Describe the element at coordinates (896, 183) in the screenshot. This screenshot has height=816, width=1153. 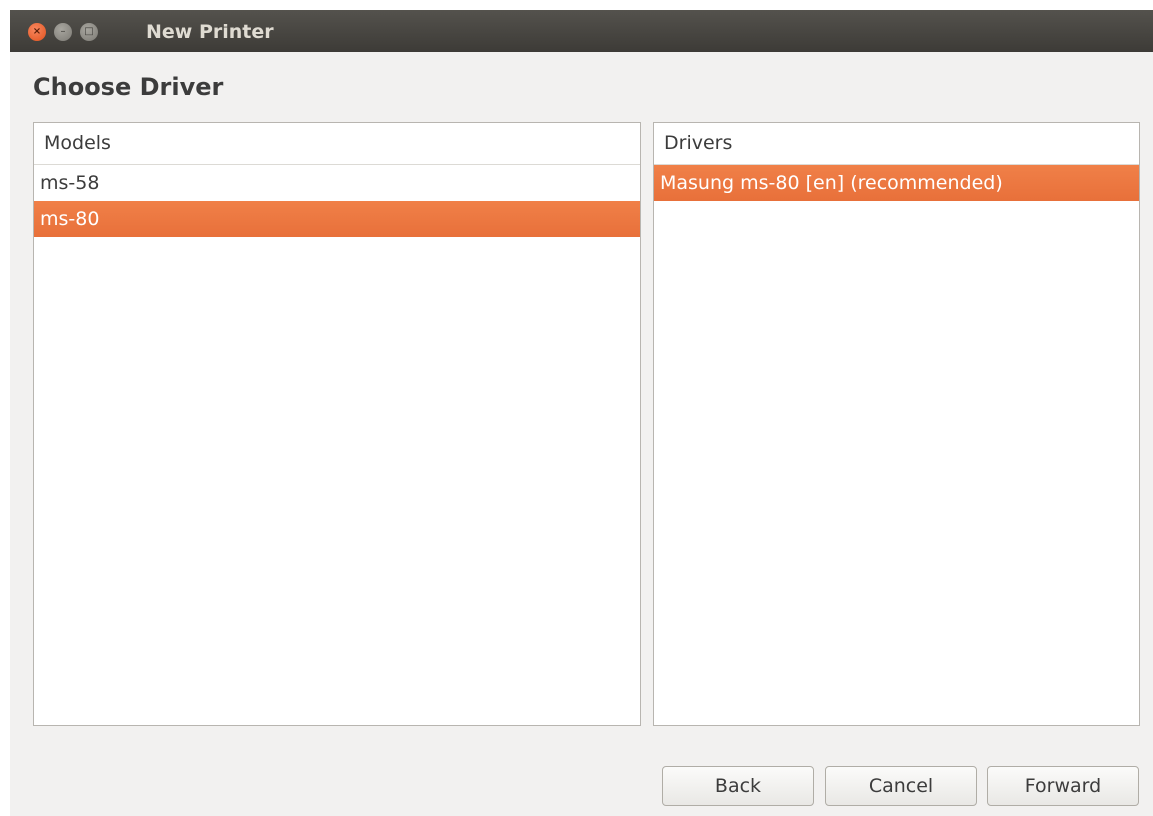
I see `driver-item-masung-ms-80: Masung ms-80 [en] (recommended)` at that location.